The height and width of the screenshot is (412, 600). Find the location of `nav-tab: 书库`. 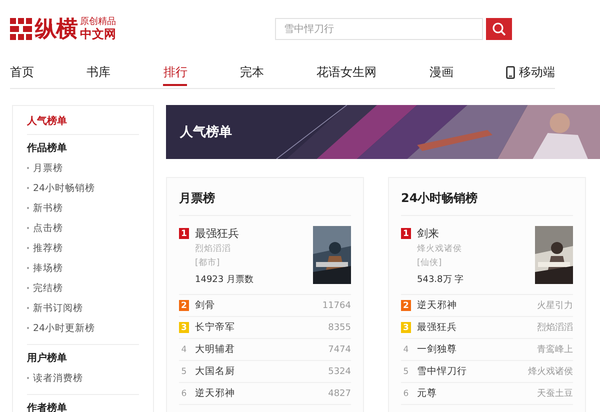

nav-tab: 书库 is located at coordinates (98, 74).